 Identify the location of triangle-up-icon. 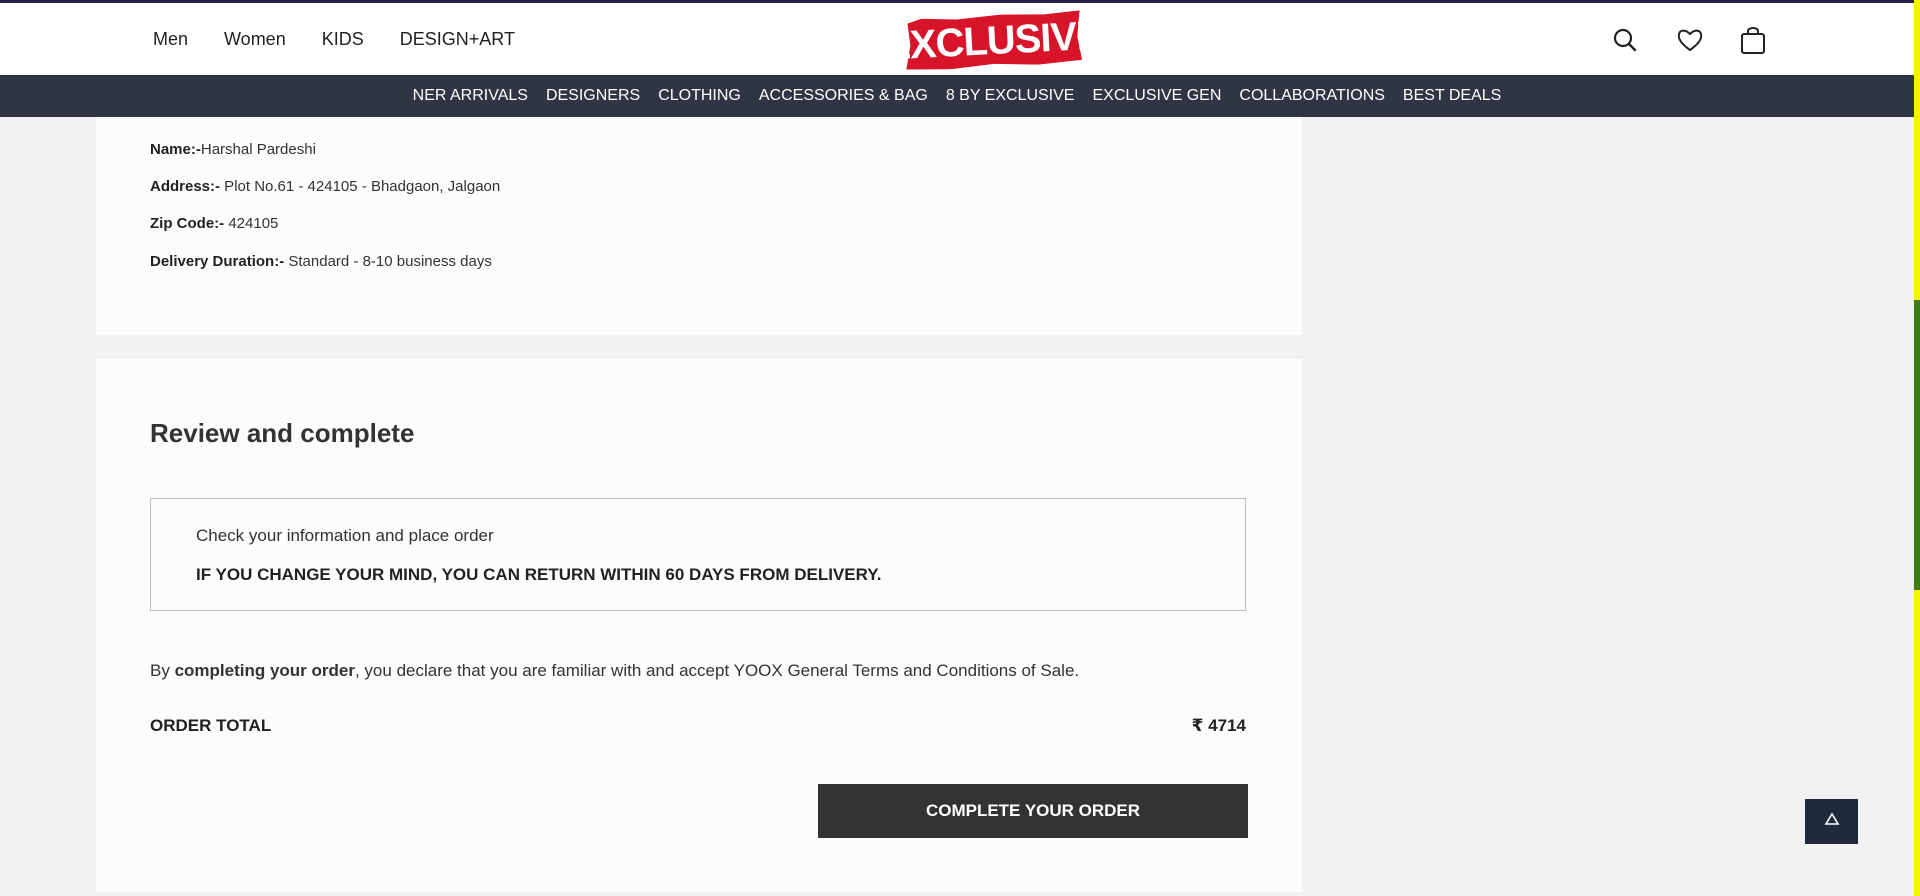
(1832, 821).